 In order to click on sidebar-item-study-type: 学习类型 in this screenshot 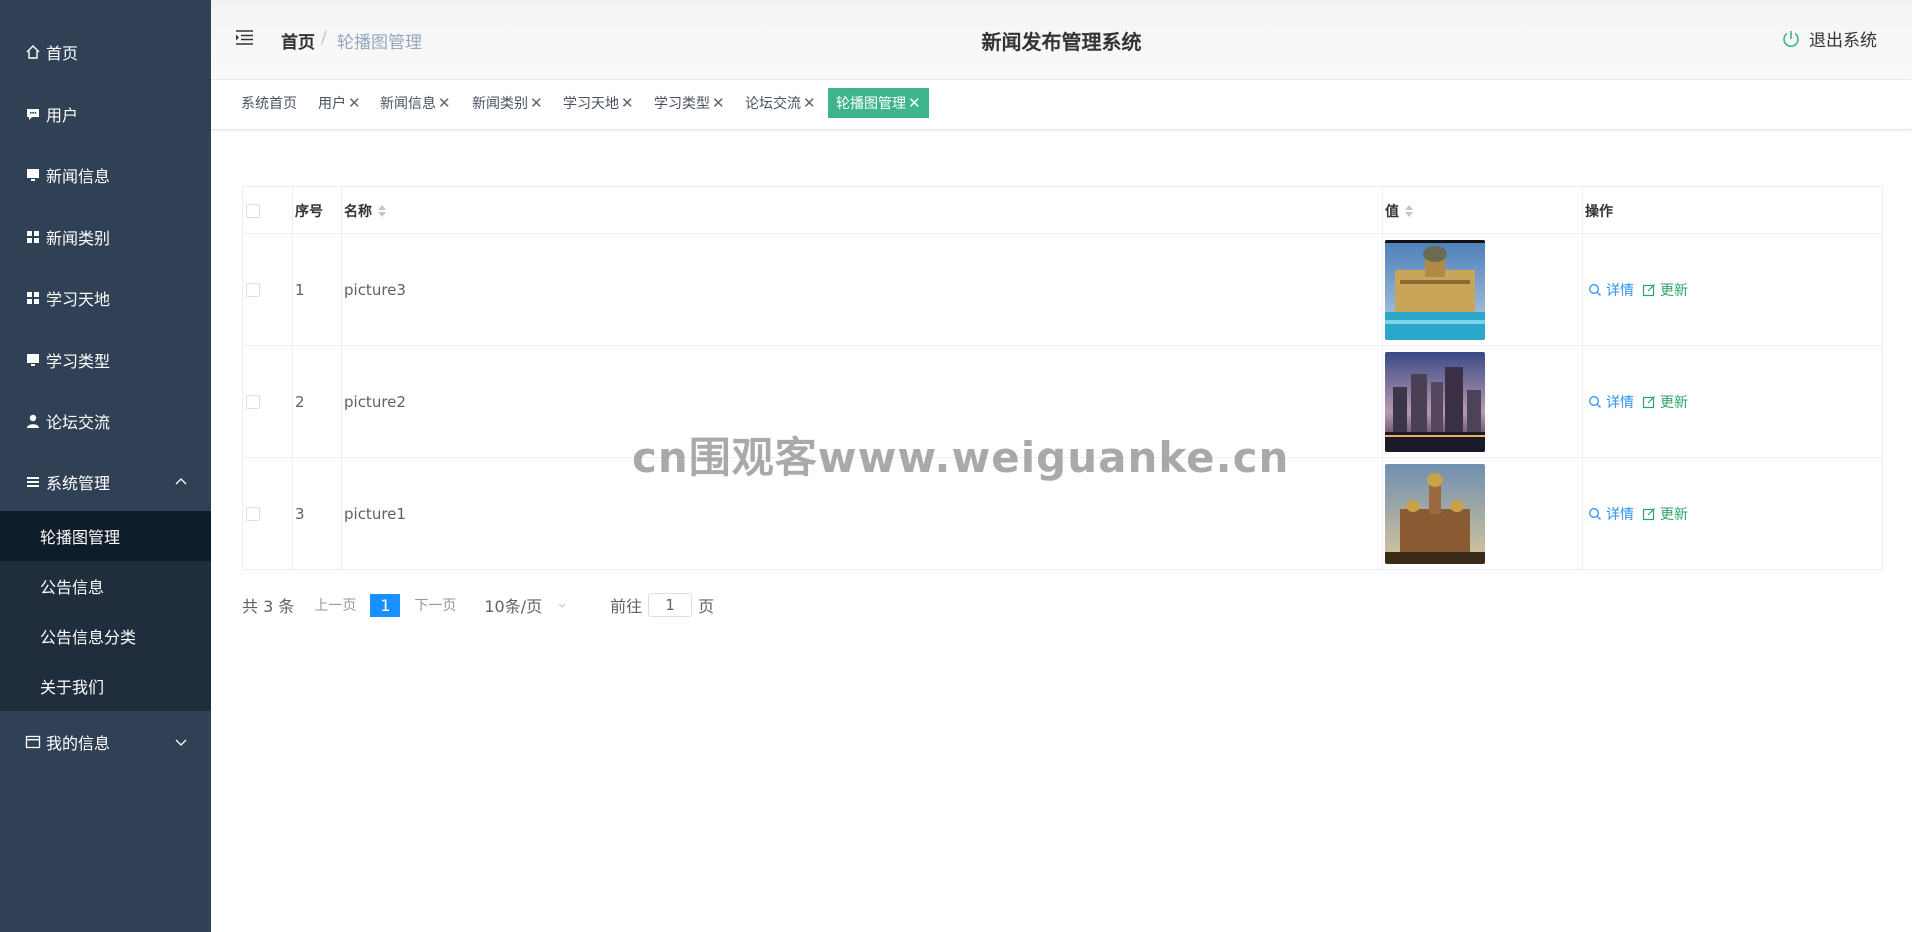, I will do `click(105, 360)`.